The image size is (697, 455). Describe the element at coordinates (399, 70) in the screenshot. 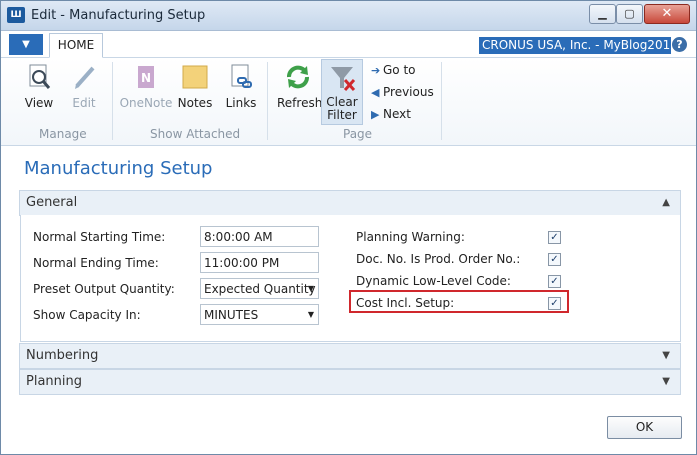

I see `goto-label: Go to` at that location.